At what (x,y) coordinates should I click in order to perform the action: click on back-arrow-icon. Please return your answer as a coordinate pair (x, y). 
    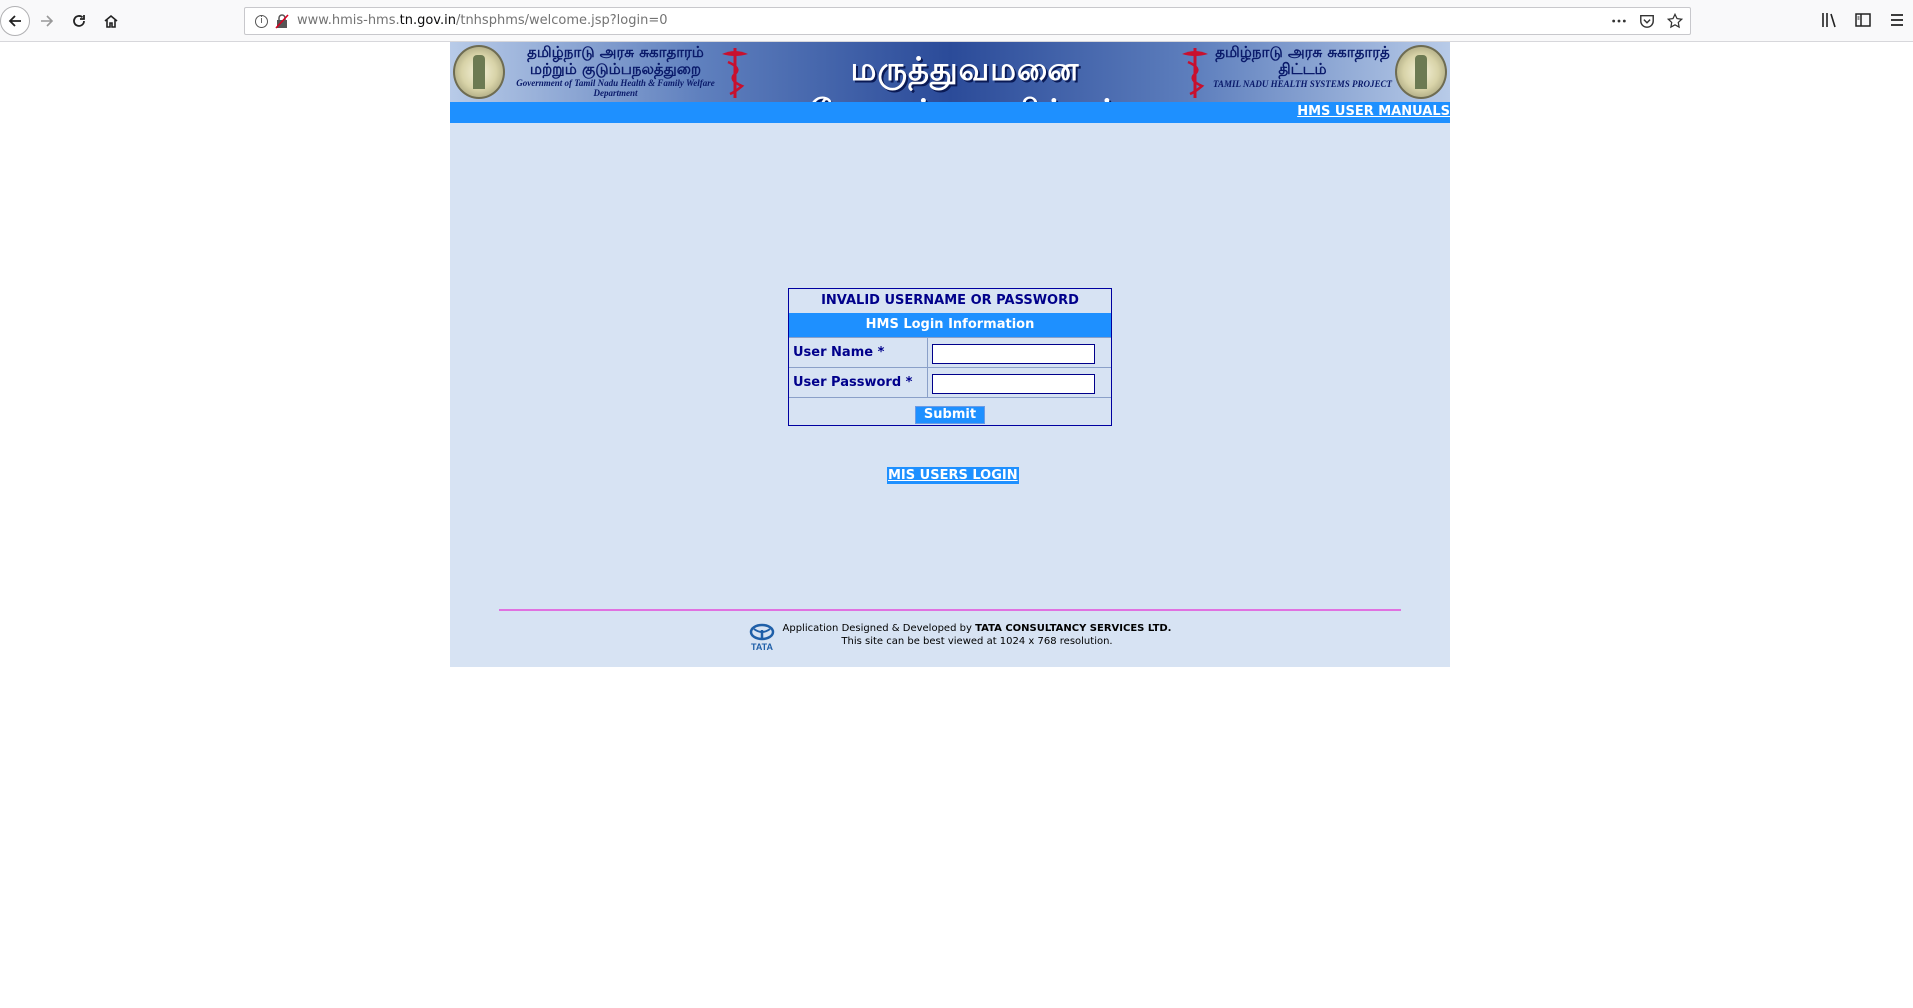
    Looking at the image, I should click on (14, 21).